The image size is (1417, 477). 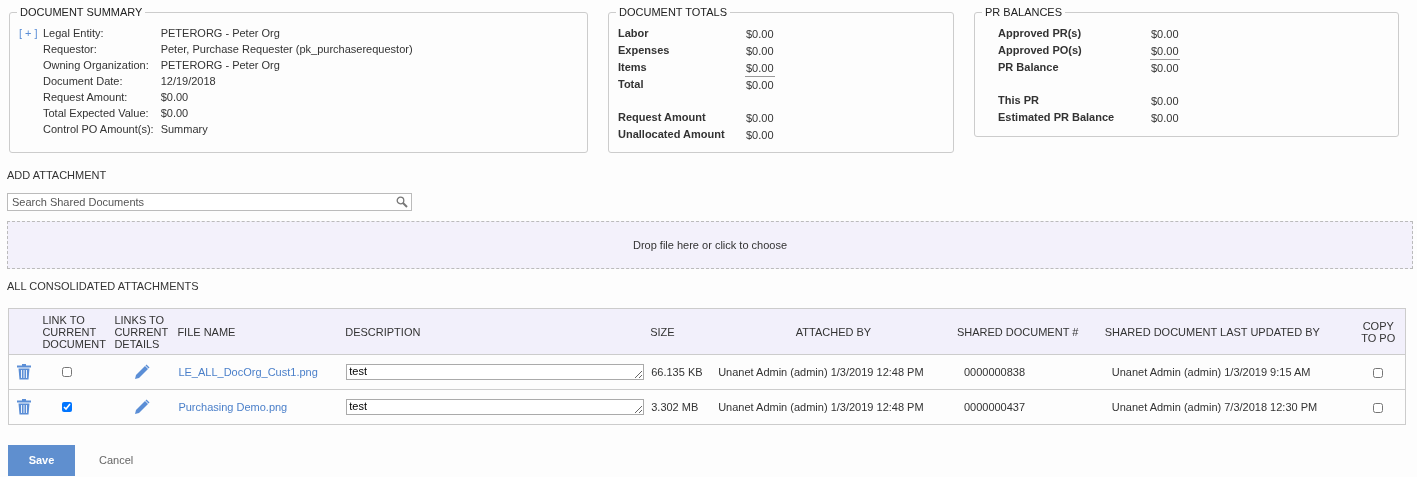 I want to click on shared-document-number: 0000000838, so click(x=994, y=371).